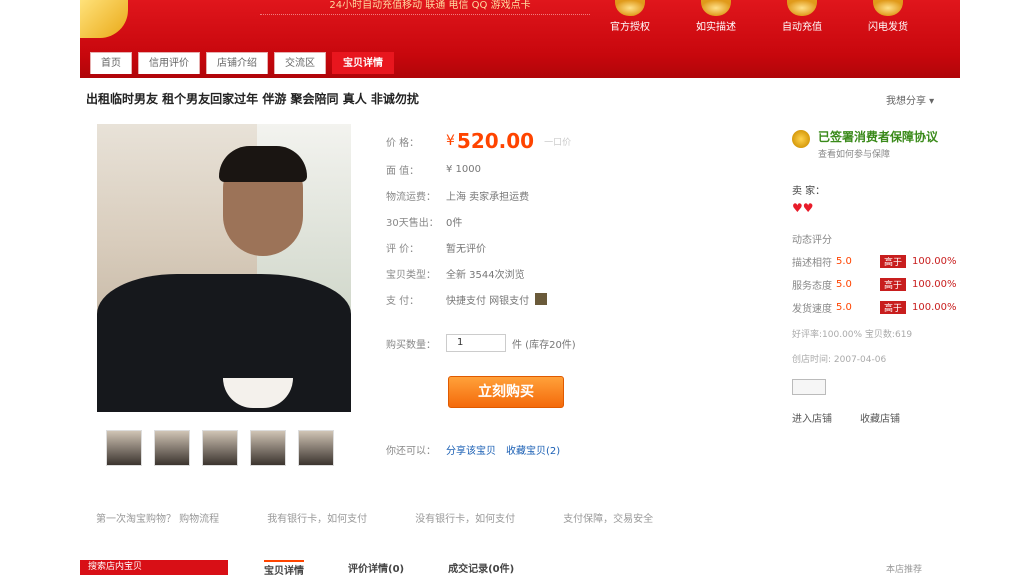  I want to click on share-item-link: 分享该宝贝, so click(471, 449).